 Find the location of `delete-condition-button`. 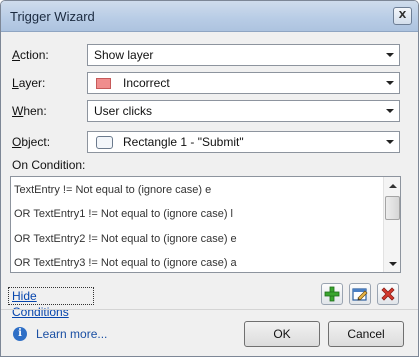

delete-condition-button is located at coordinates (388, 294).